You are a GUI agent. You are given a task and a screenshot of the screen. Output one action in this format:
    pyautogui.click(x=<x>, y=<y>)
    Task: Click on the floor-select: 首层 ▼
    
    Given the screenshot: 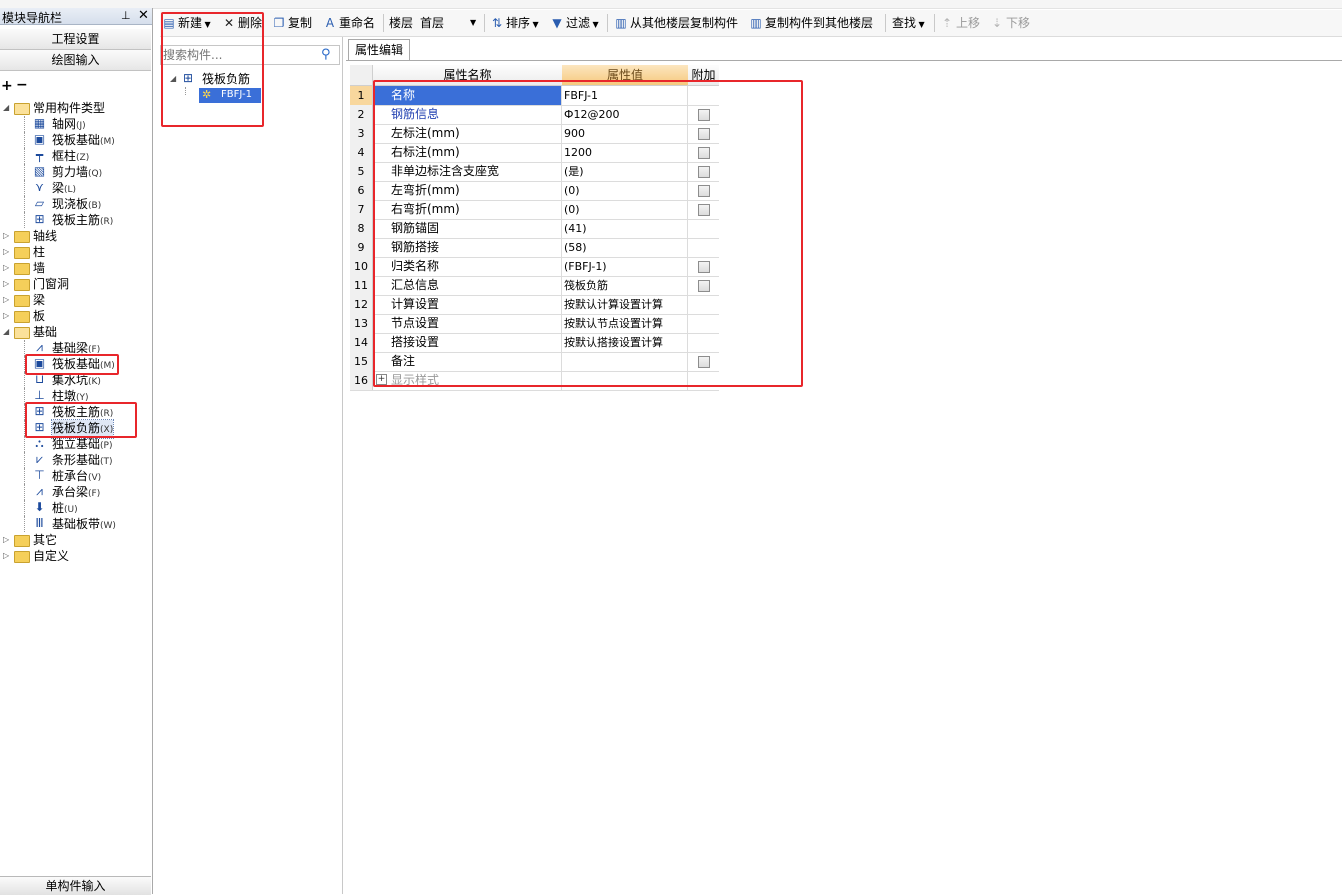 What is the action you would take?
    pyautogui.click(x=450, y=23)
    